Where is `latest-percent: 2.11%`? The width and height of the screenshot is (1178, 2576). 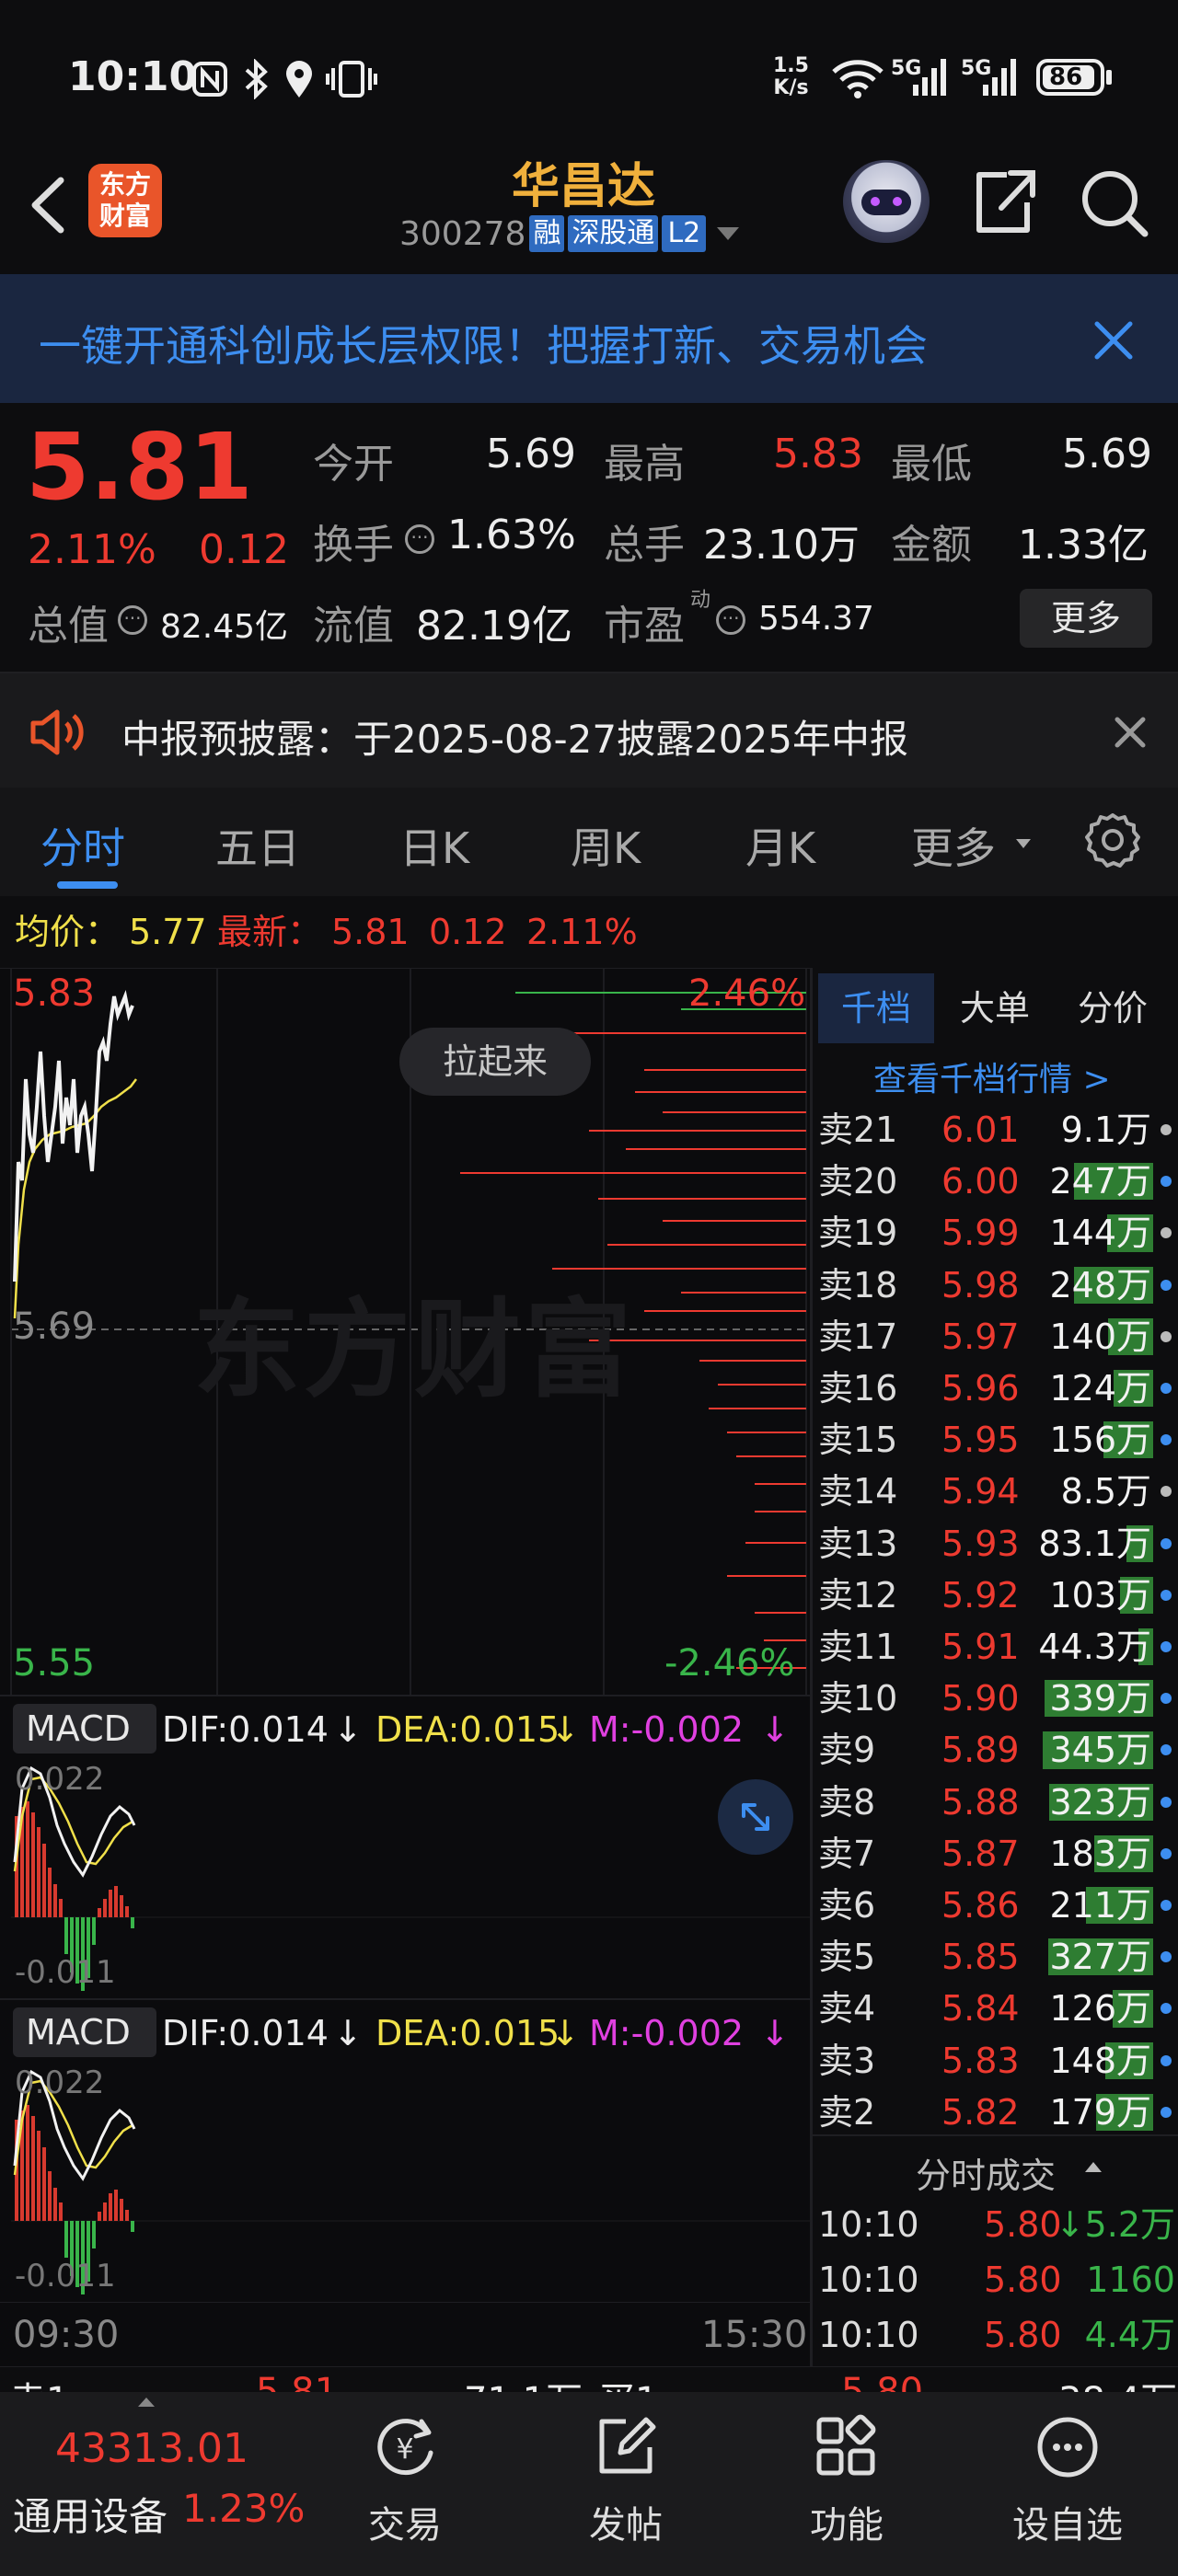
latest-percent: 2.11% is located at coordinates (582, 932).